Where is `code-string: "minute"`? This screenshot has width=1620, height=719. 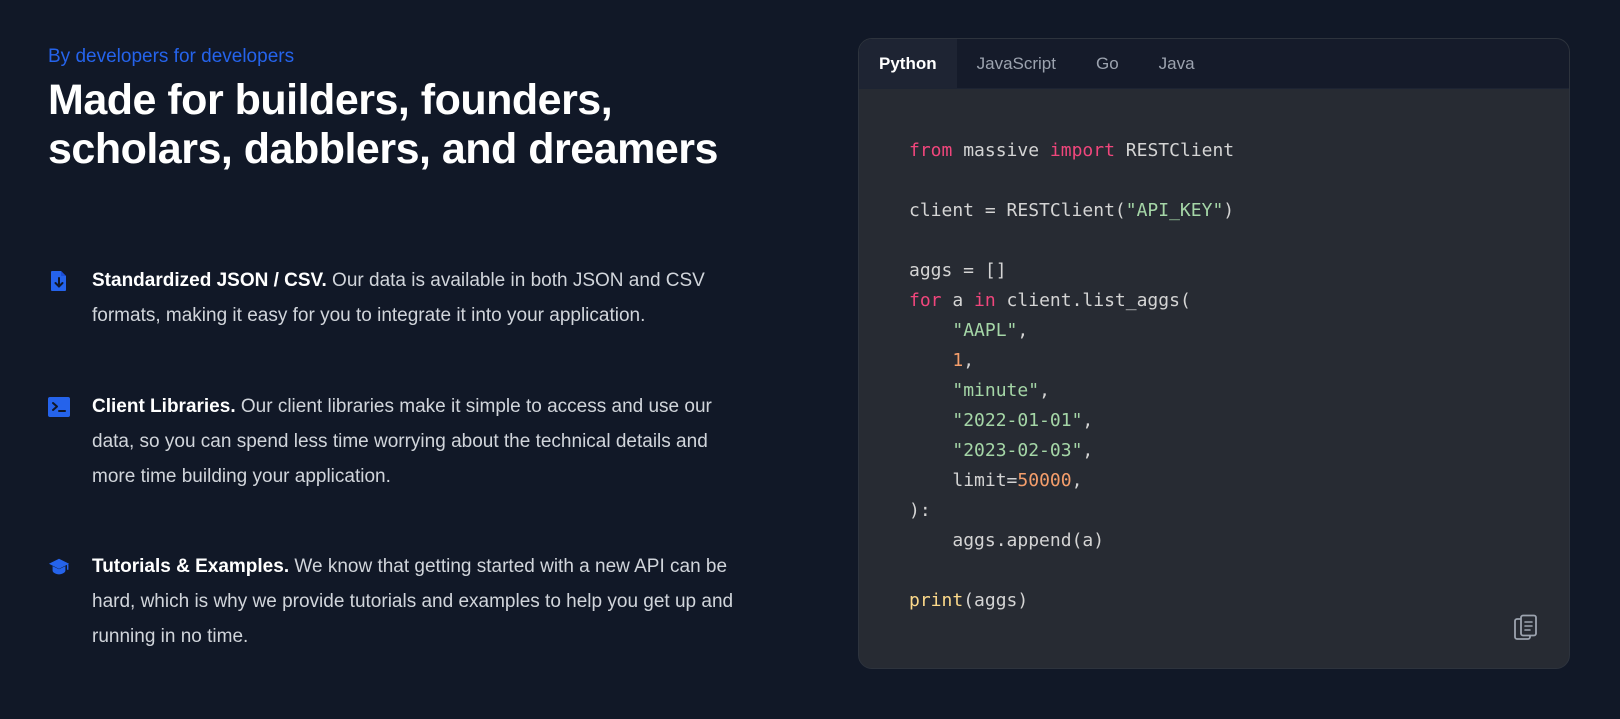
code-string: "minute" is located at coordinates (996, 390).